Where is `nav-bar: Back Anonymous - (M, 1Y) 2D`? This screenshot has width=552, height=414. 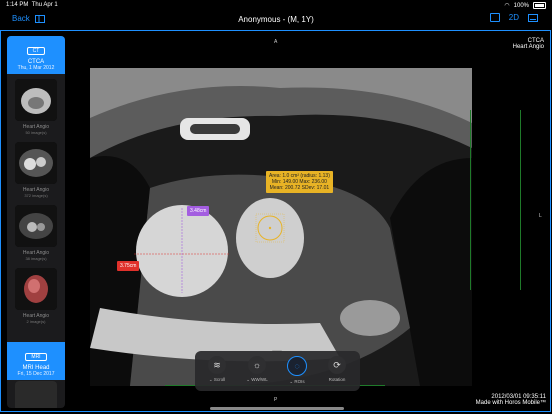 nav-bar: Back Anonymous - (M, 1Y) 2D is located at coordinates (276, 20).